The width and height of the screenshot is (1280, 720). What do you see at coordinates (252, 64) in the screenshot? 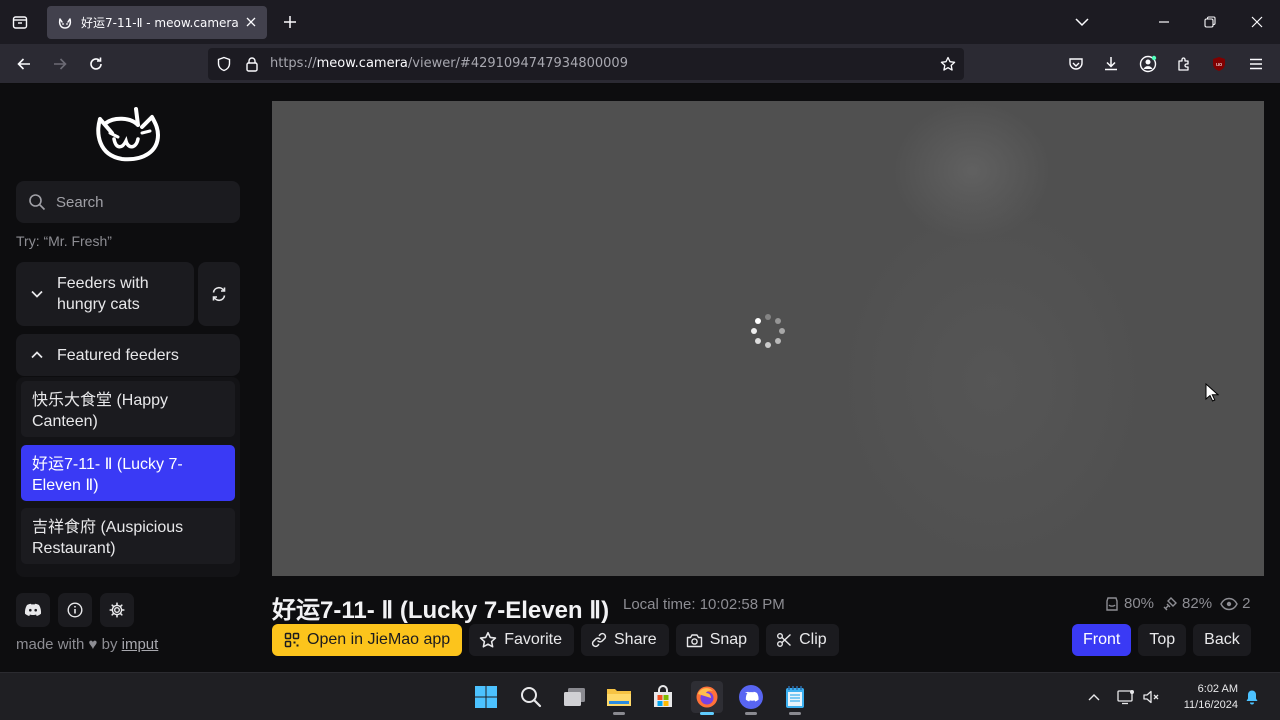
I see `lock-icon` at bounding box center [252, 64].